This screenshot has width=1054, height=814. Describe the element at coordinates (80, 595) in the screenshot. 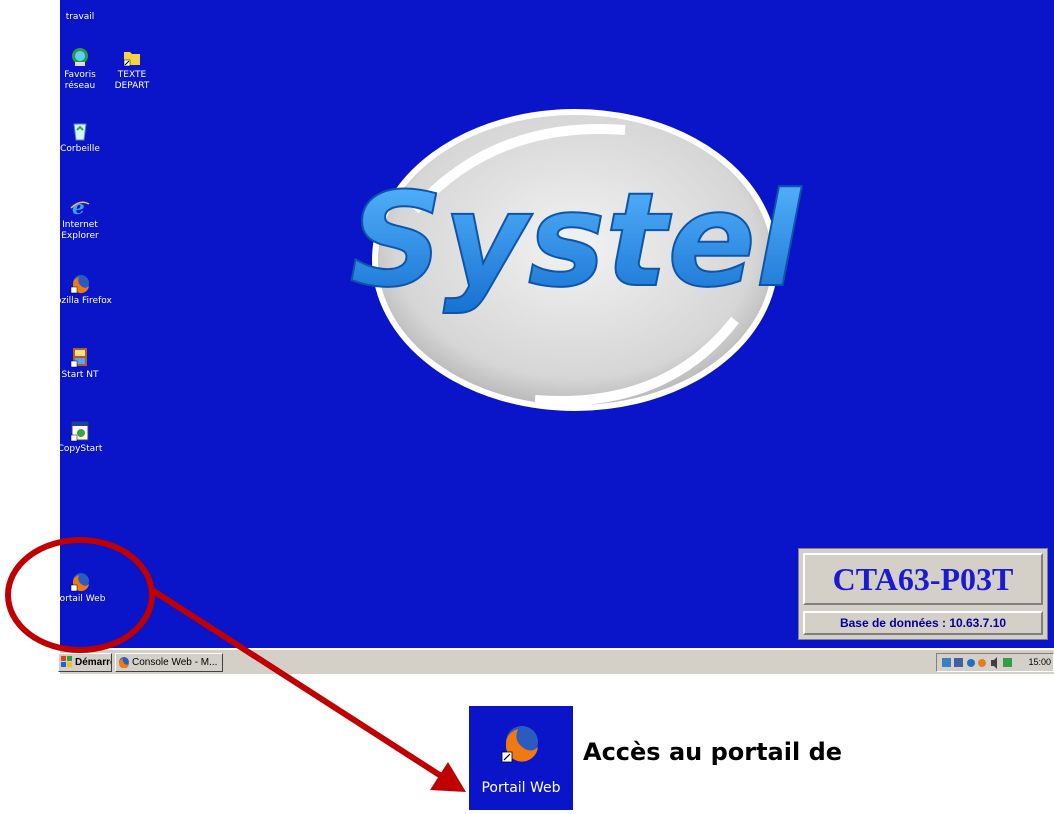

I see `highlight-ellipse` at that location.